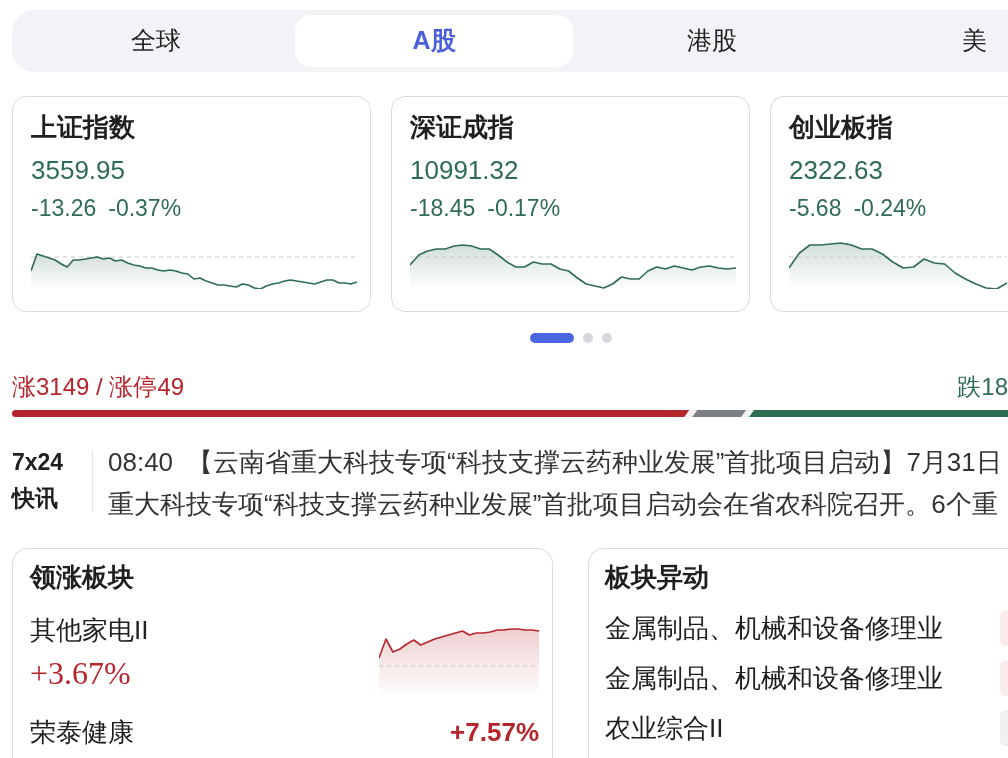 This screenshot has height=758, width=1008. Describe the element at coordinates (553, 504) in the screenshot. I see `news-text: 重大科技专项“科技支撑云药种业发展”首批项目启动会在省农科院召开。6个重` at that location.